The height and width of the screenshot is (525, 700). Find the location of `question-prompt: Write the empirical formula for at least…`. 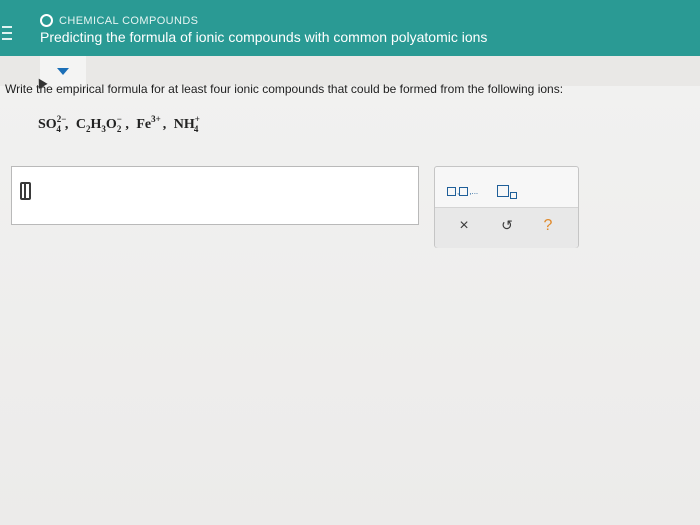

question-prompt: Write the empirical formula for at least… is located at coordinates (284, 89).